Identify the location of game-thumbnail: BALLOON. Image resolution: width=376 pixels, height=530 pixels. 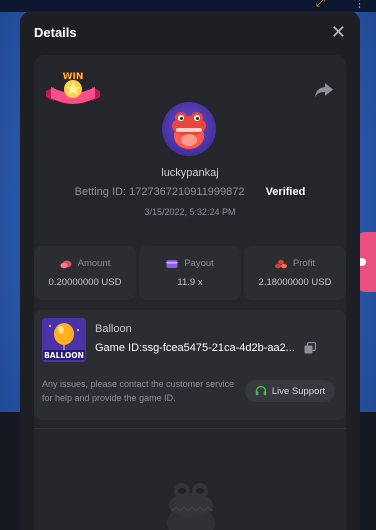
(64, 340).